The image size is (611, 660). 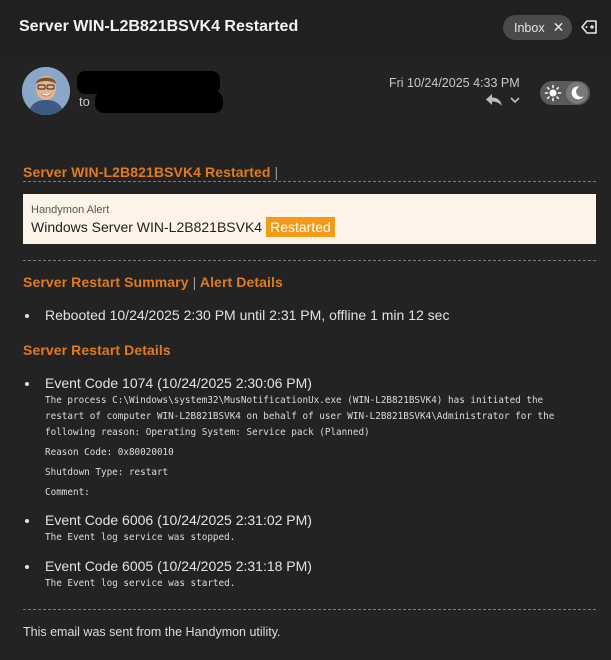 What do you see at coordinates (565, 93) in the screenshot?
I see `theme-toggle` at bounding box center [565, 93].